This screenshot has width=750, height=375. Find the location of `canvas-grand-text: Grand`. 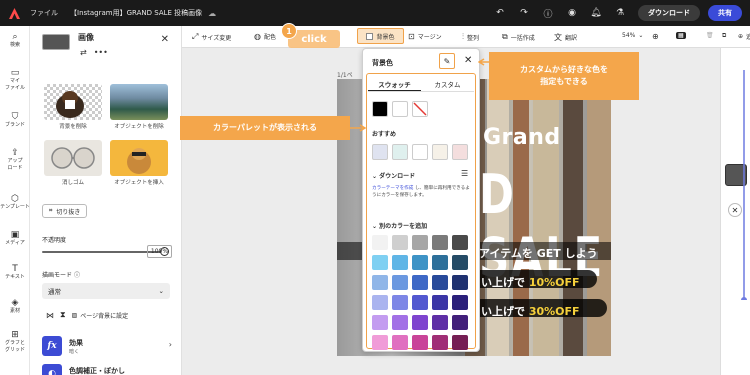

canvas-grand-text: Grand is located at coordinates (522, 137).